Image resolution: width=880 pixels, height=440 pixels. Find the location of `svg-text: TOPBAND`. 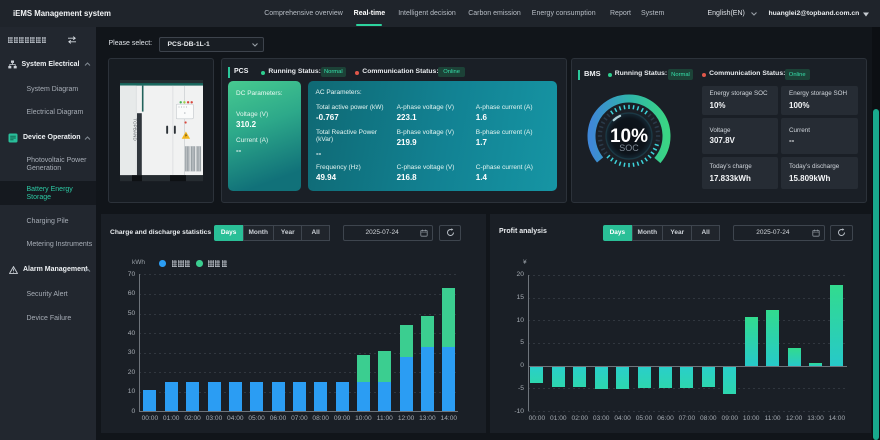

svg-text: TOPBAND is located at coordinates (134, 129).